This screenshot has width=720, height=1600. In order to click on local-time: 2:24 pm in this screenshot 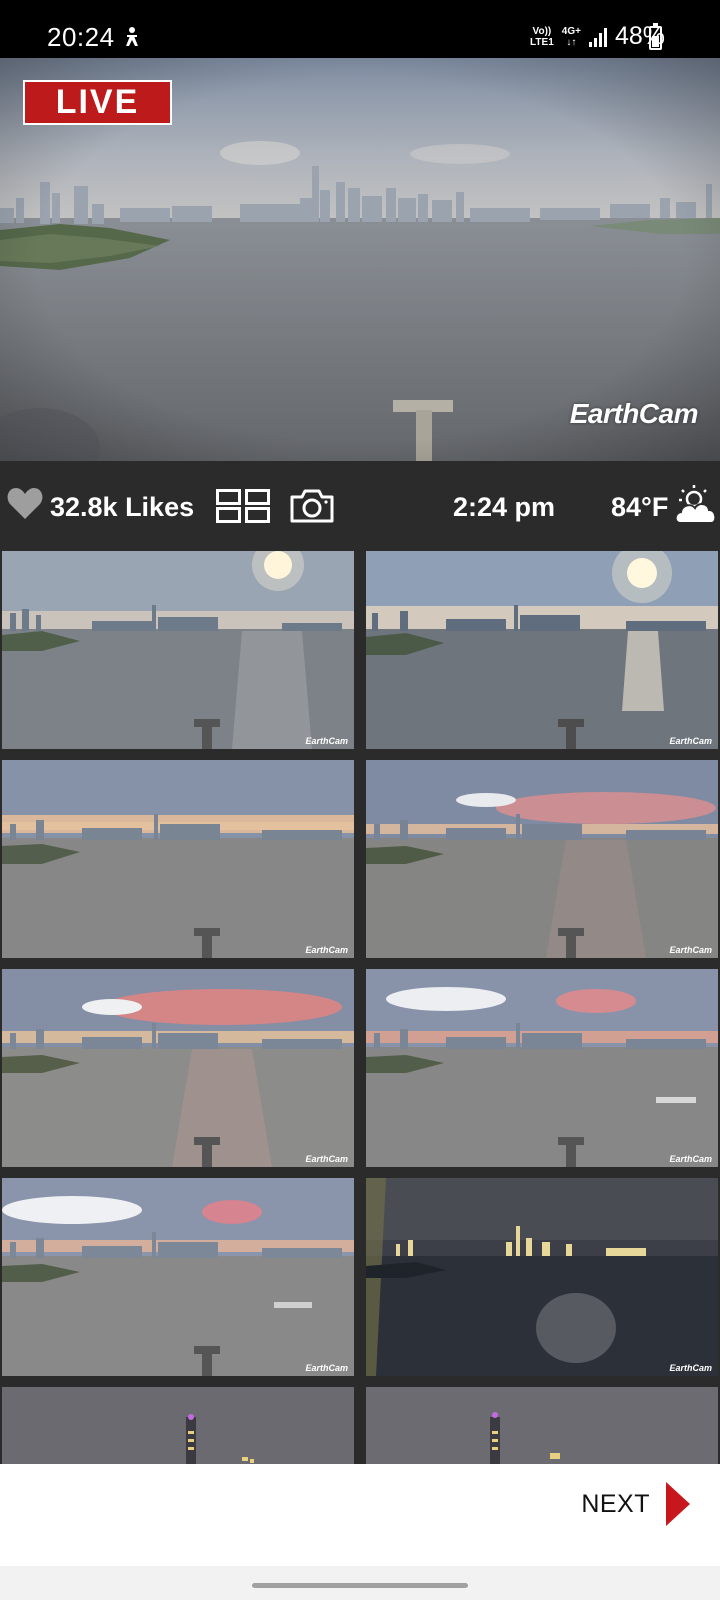, I will do `click(504, 507)`.